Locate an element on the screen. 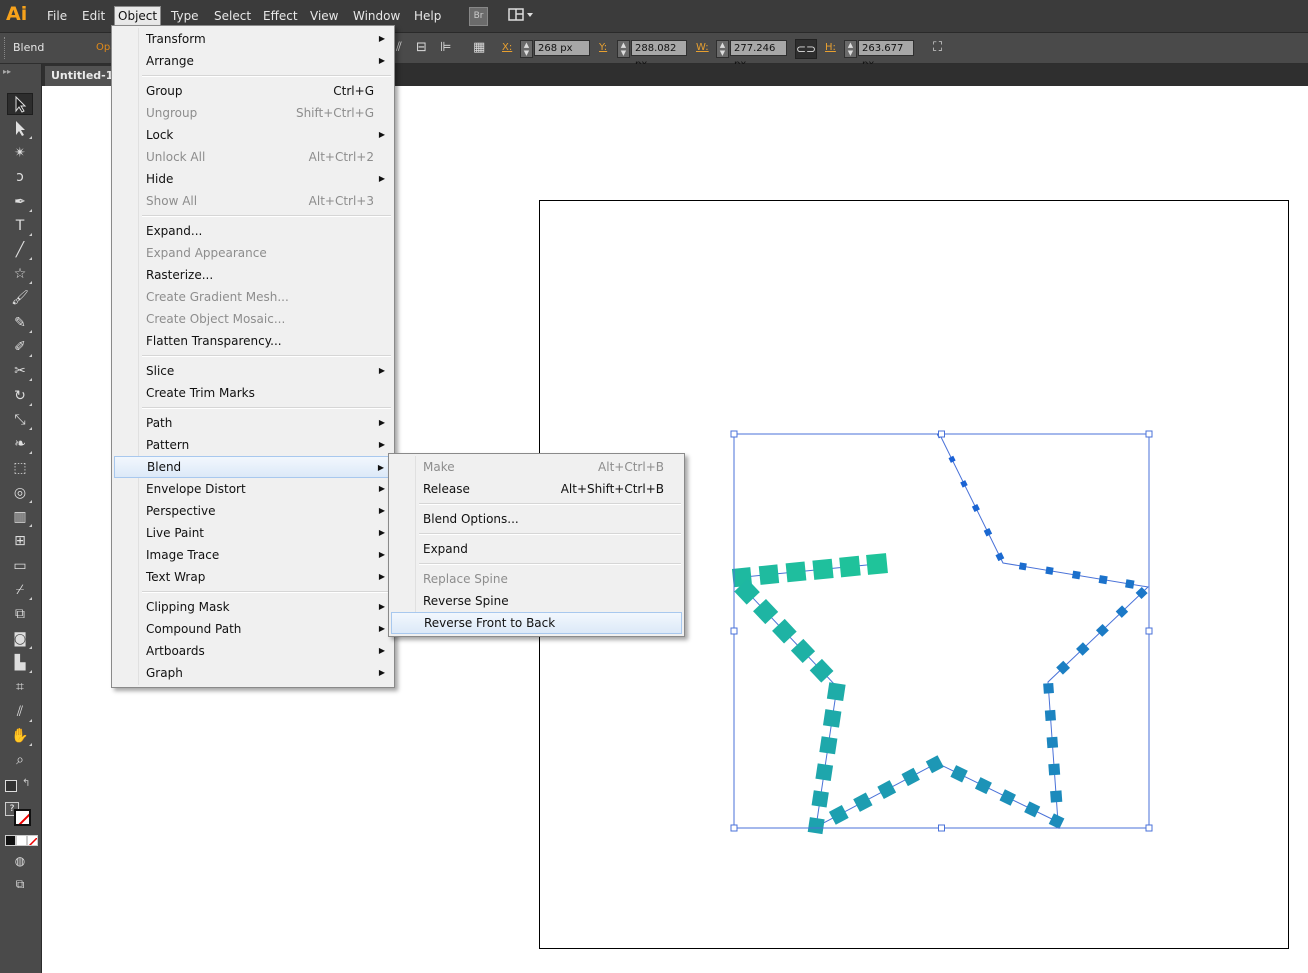 This screenshot has width=1308, height=973. hand-tool-icon: ✋ is located at coordinates (20, 736).